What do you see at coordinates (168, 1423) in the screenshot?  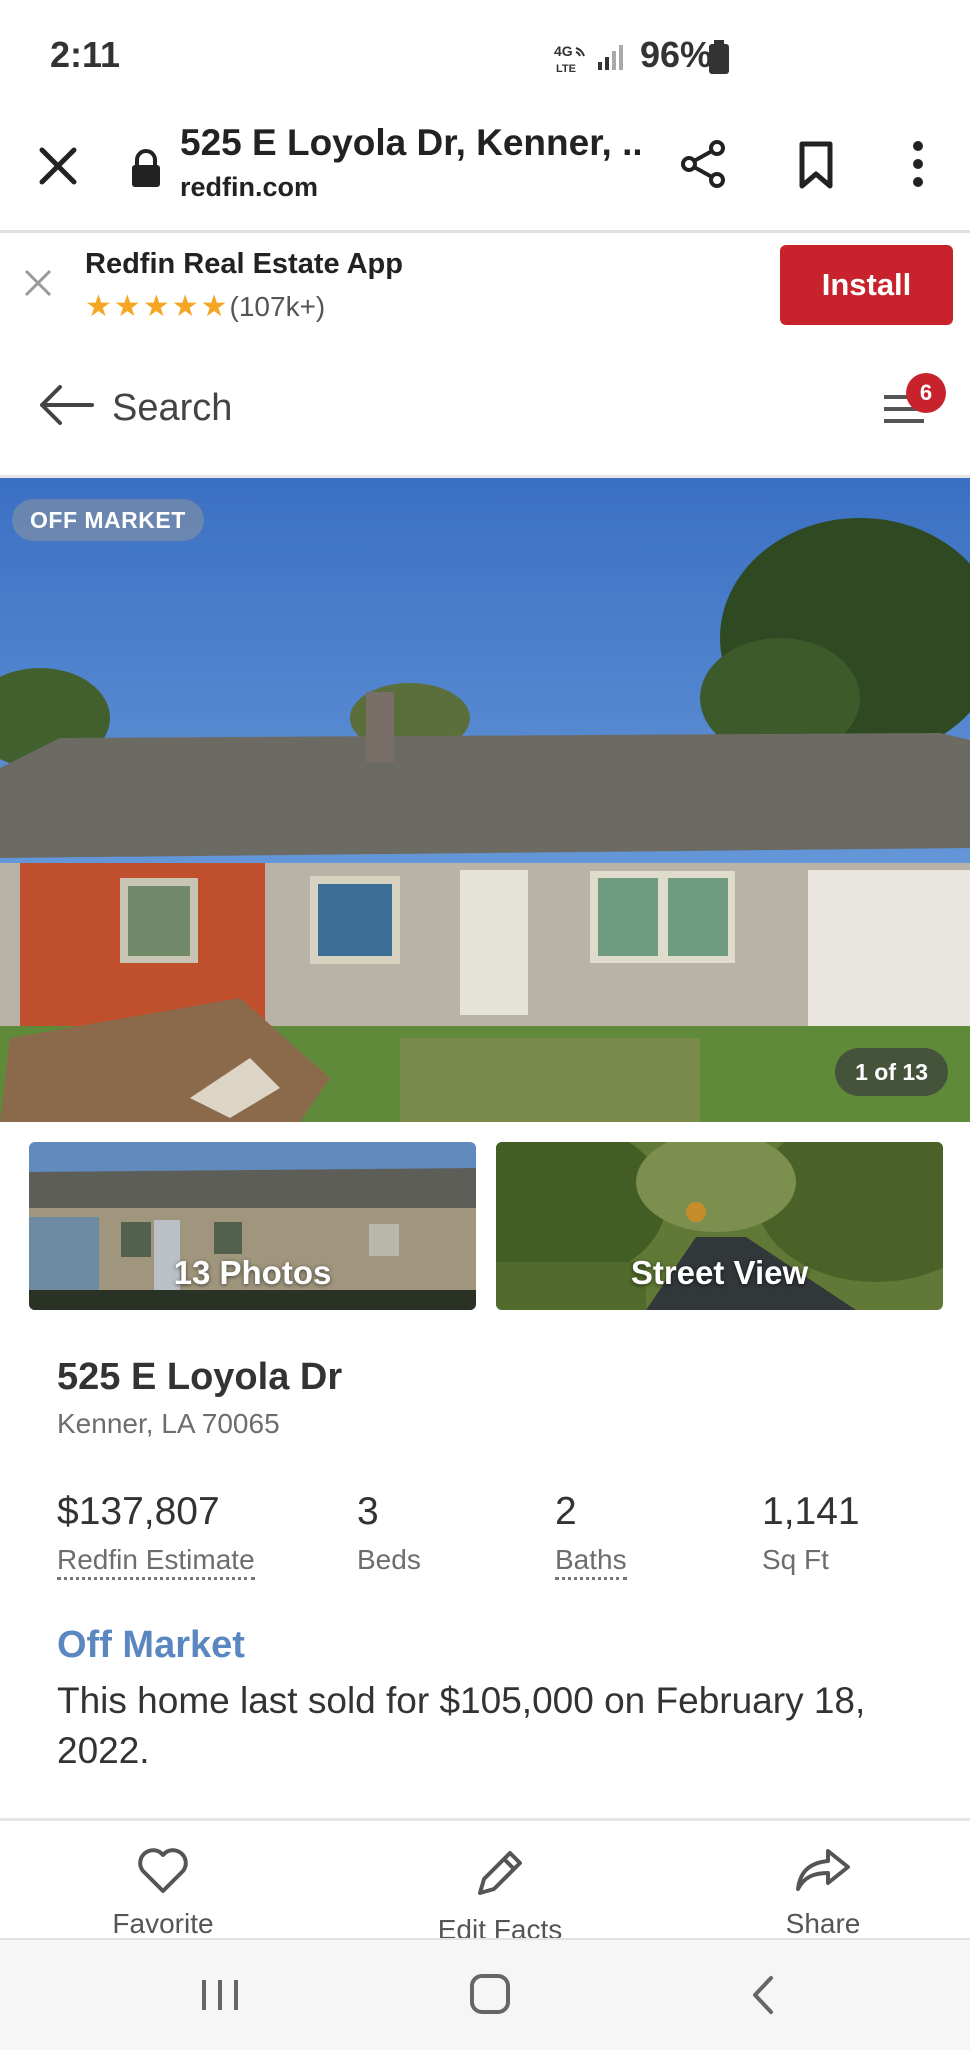 I see `property-city: Kenner, LA 70065` at bounding box center [168, 1423].